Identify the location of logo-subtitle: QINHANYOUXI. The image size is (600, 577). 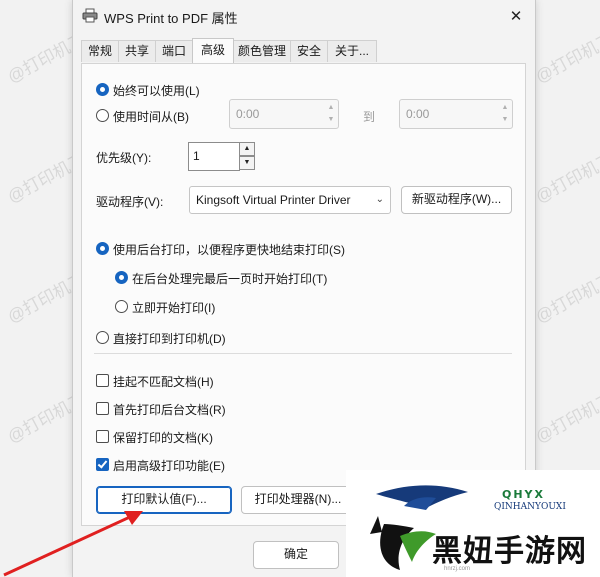
(530, 507).